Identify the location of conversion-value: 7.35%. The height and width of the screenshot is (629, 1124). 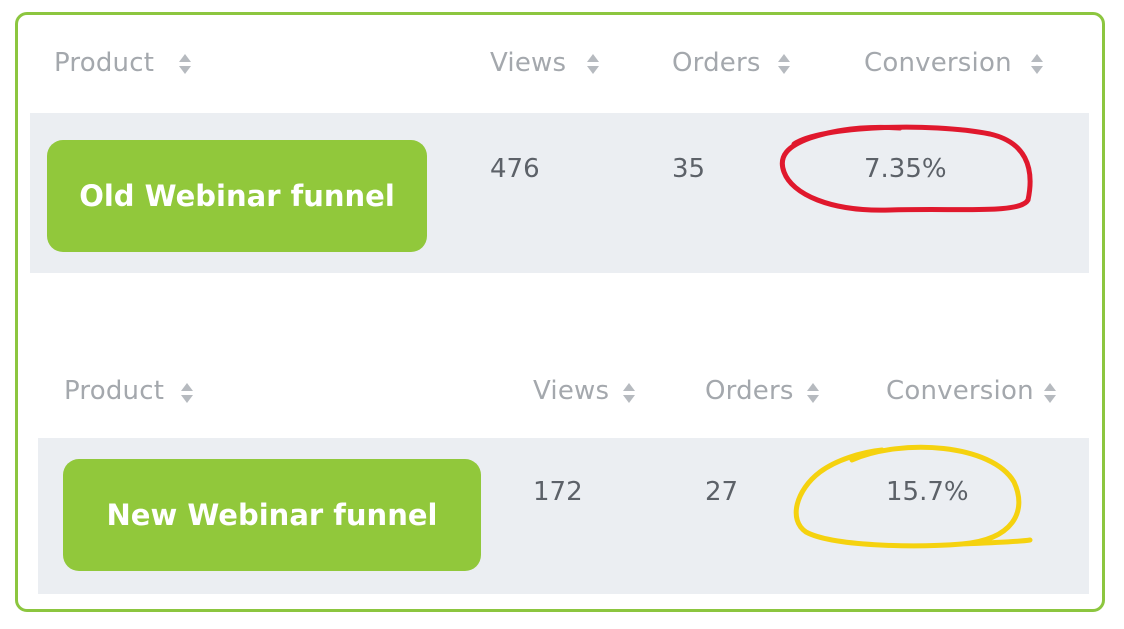
(905, 169).